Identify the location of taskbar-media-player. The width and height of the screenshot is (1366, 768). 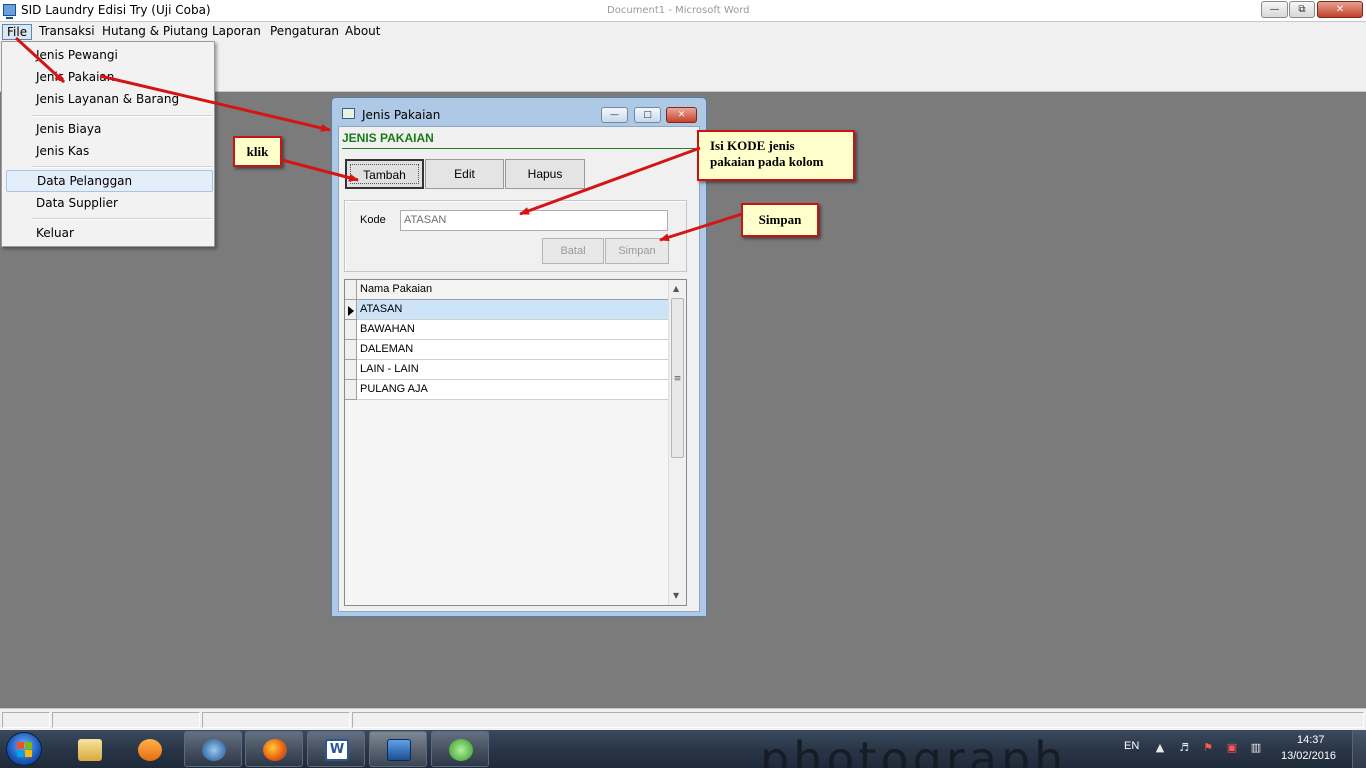
(149, 749).